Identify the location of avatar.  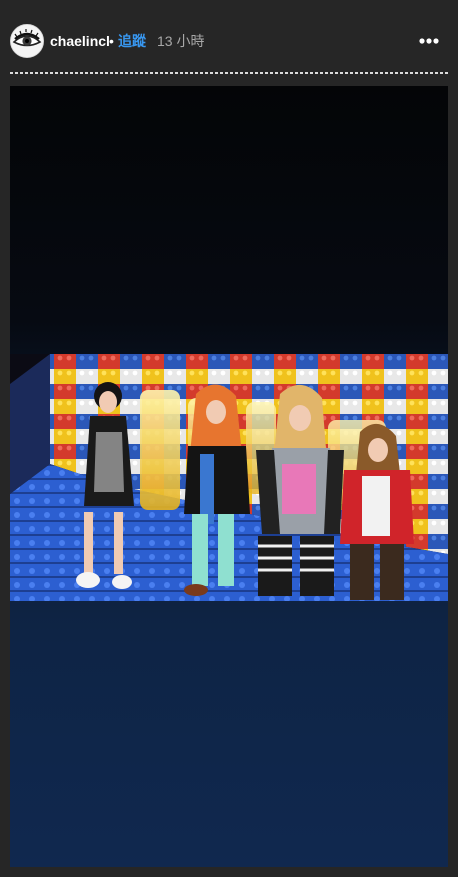
(27, 41).